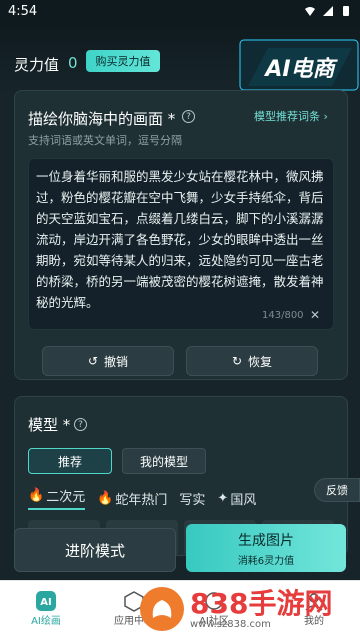 The width and height of the screenshot is (360, 640). I want to click on close-icon: ✕, so click(315, 315).